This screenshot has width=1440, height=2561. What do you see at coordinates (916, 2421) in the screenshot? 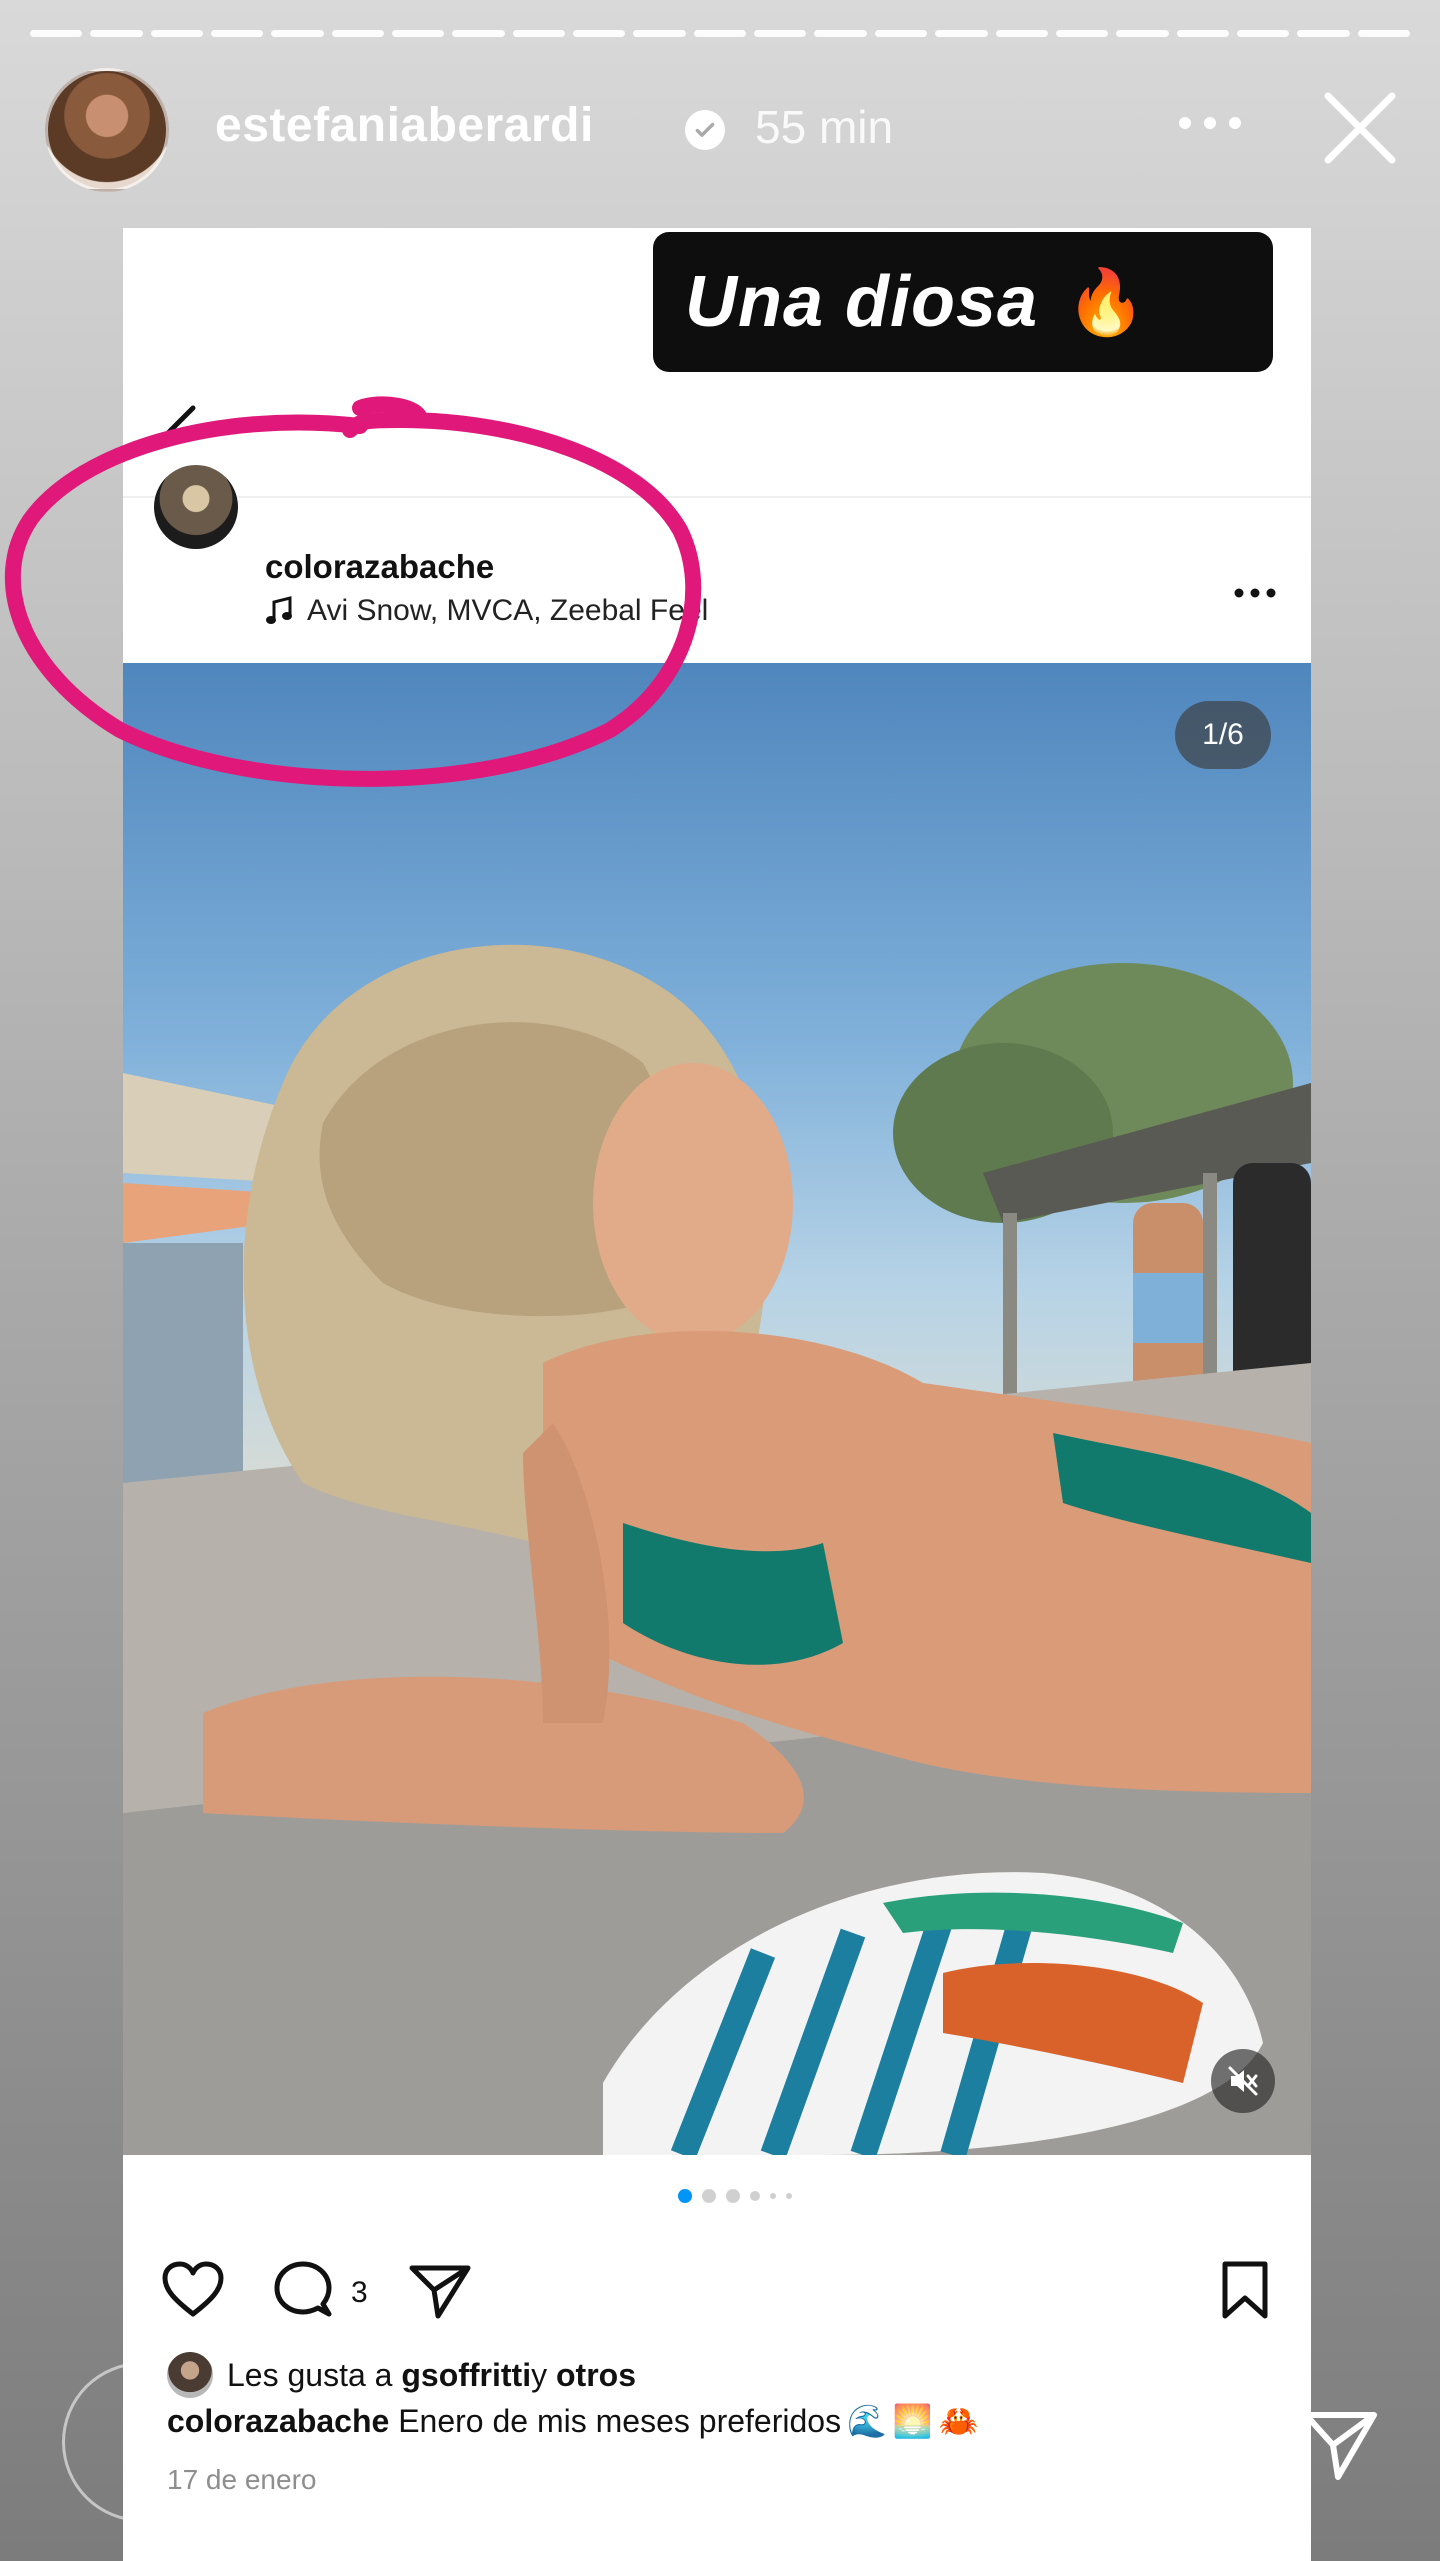
I see `caption-emojis: 🌊🌅🦀` at bounding box center [916, 2421].